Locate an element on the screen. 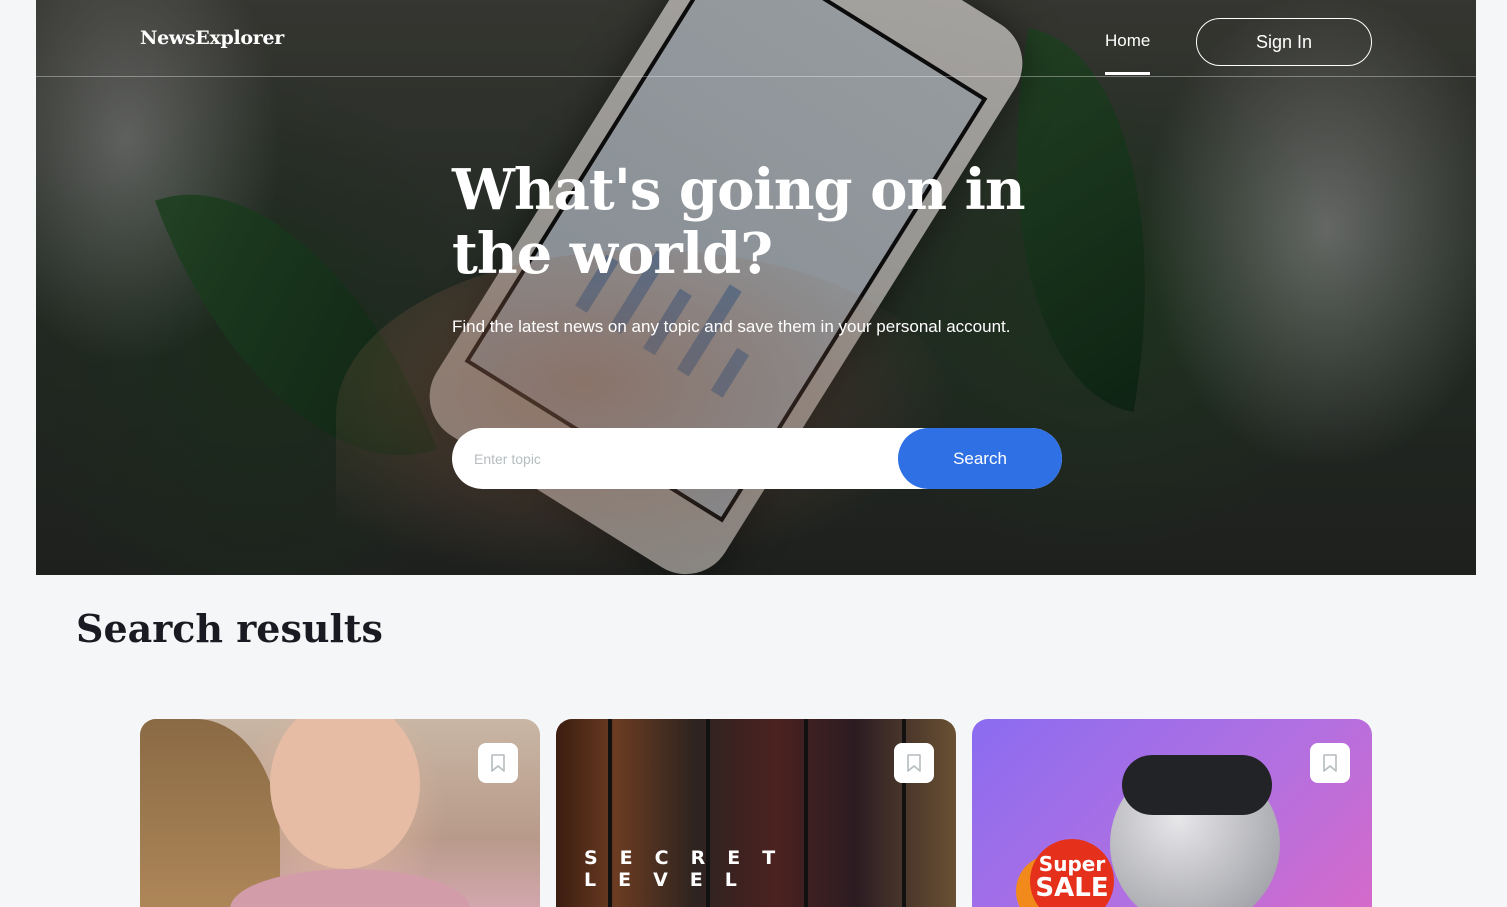 This screenshot has width=1507, height=907. hero-title: What's going on in the world? is located at coordinates (739, 222).